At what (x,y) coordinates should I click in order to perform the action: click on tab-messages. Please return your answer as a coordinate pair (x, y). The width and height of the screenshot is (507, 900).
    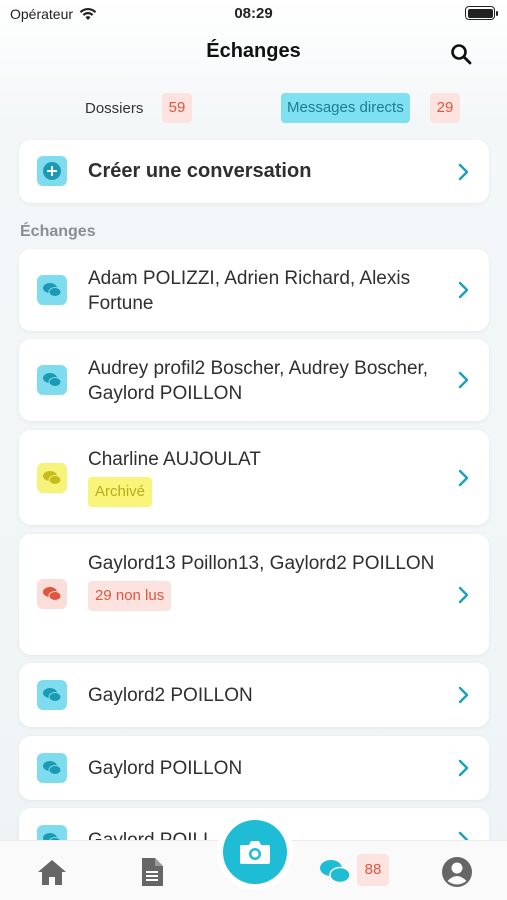
    Looking at the image, I should click on (335, 872).